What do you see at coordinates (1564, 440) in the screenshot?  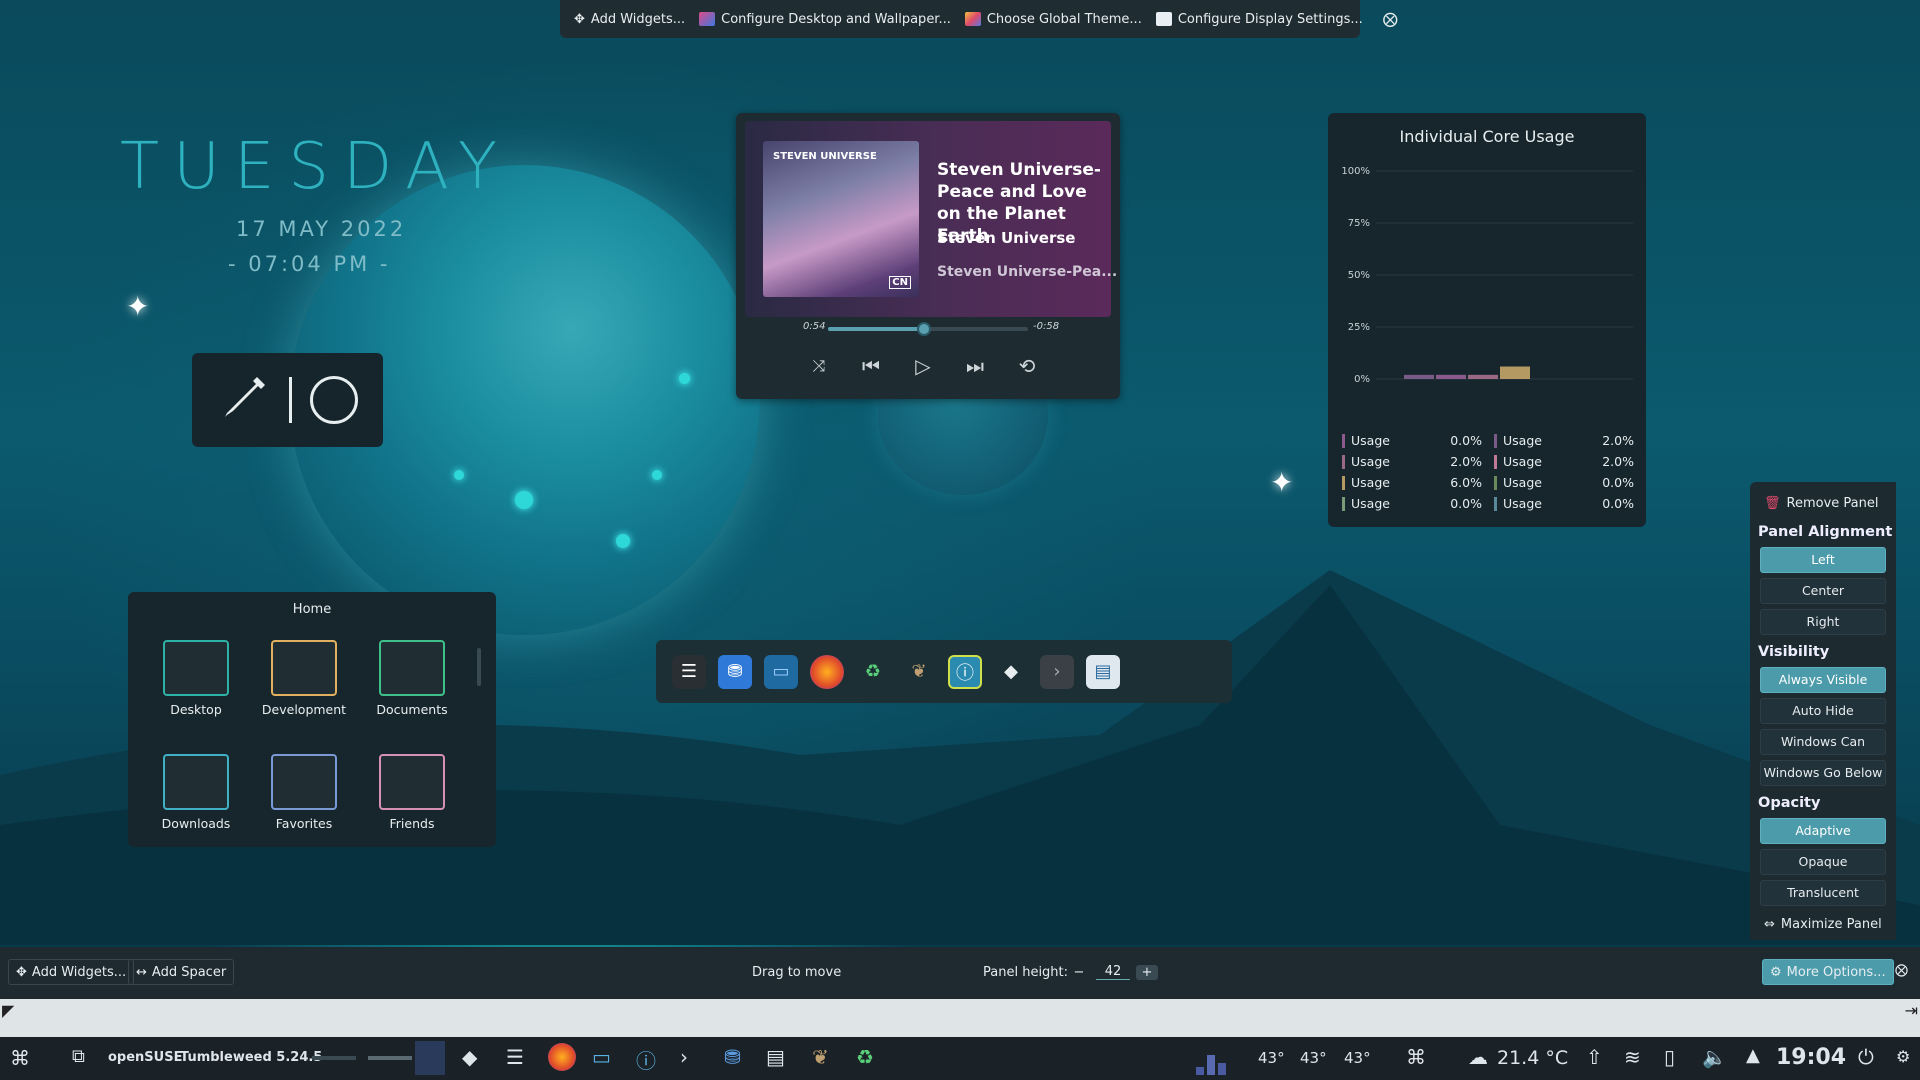 I see `core-legend-item: Usage 2.0%` at bounding box center [1564, 440].